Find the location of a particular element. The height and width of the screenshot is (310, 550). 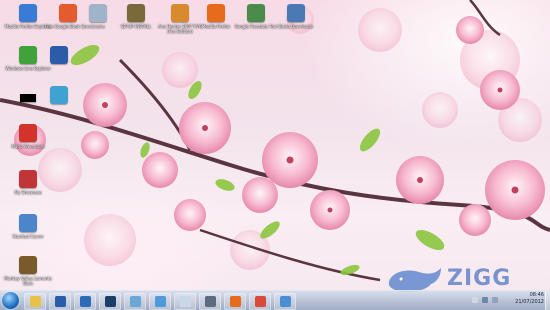

taskbar-button-word is located at coordinates (60, 301).